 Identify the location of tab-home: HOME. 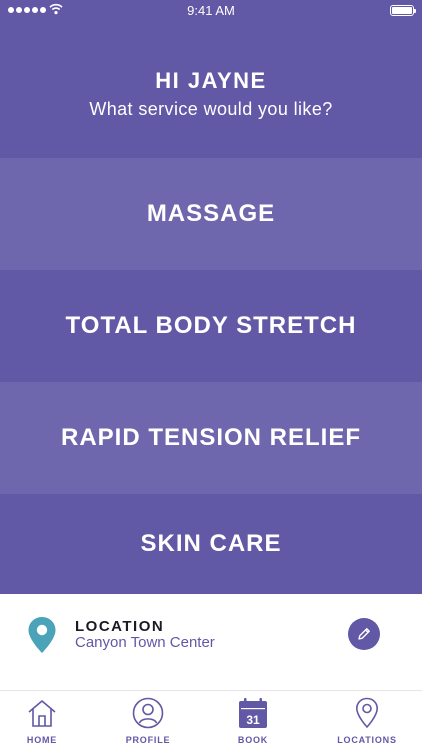
(42, 721).